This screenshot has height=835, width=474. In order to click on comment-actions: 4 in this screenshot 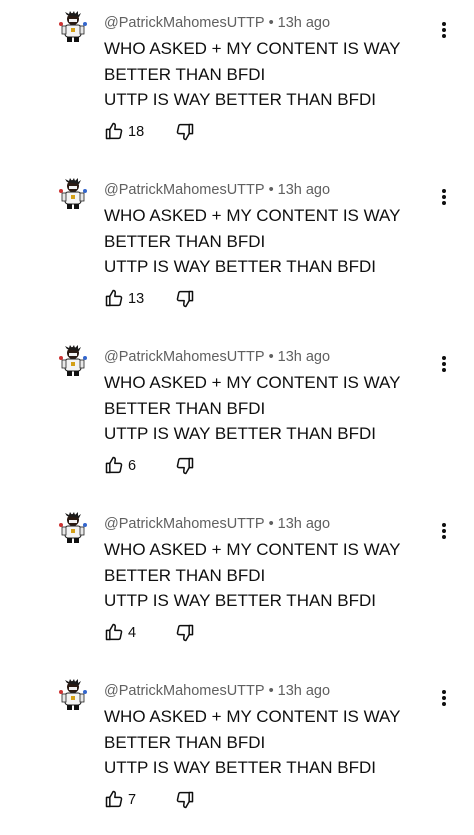, I will do `click(164, 633)`.